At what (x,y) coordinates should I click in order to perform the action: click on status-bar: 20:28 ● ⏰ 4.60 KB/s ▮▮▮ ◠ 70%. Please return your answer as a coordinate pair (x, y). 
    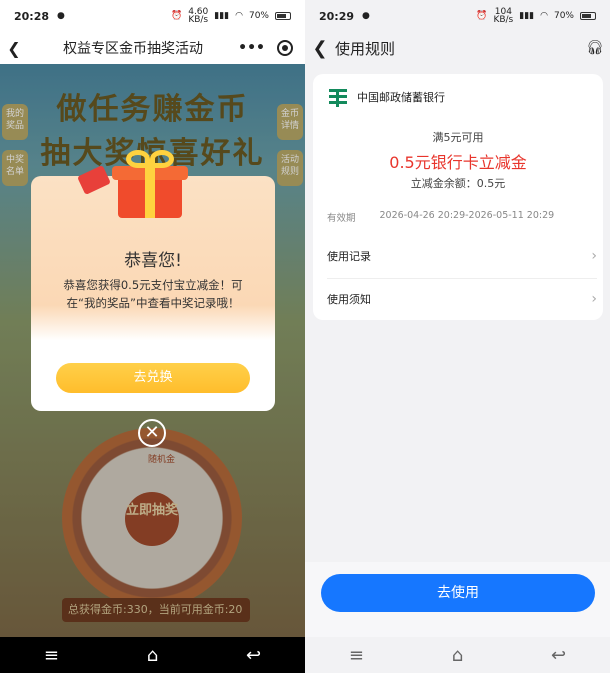
    Looking at the image, I should click on (152, 16).